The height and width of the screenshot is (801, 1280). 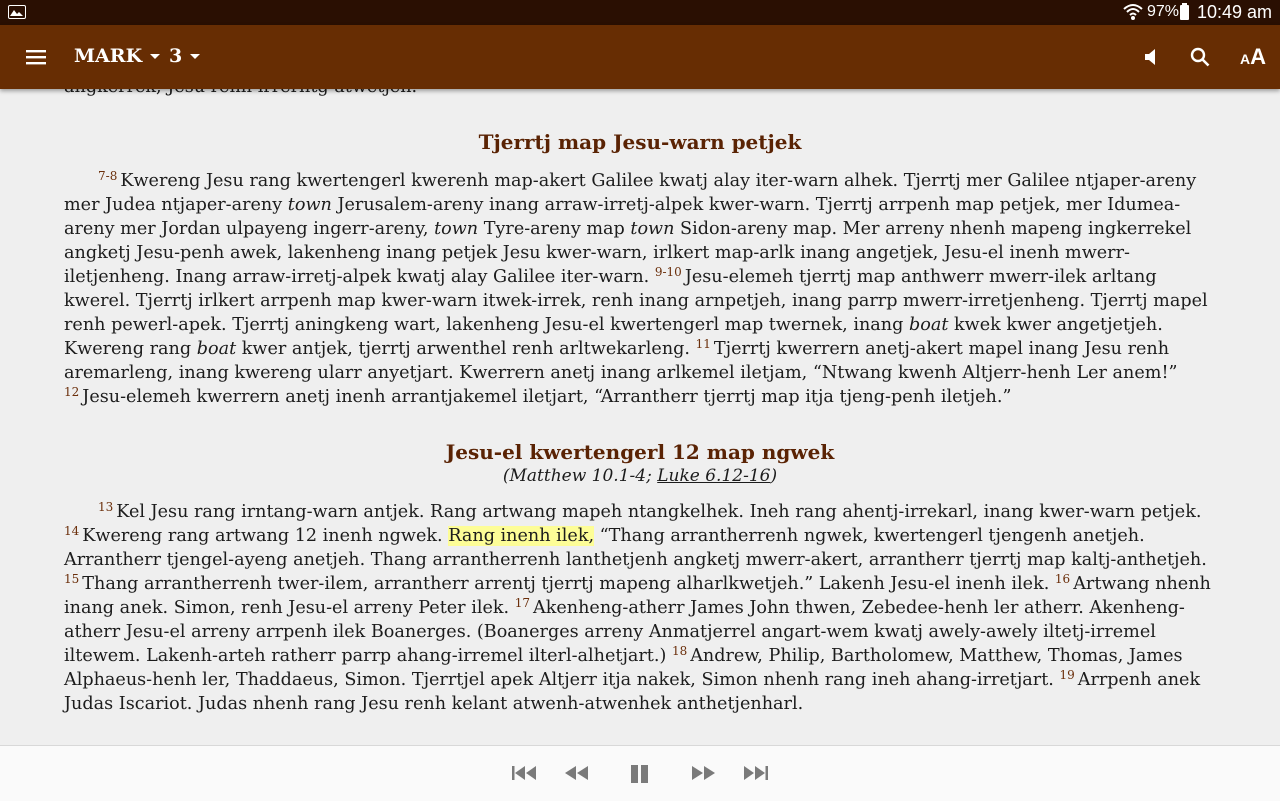 I want to click on battery-percent: 97%, so click(x=1163, y=11).